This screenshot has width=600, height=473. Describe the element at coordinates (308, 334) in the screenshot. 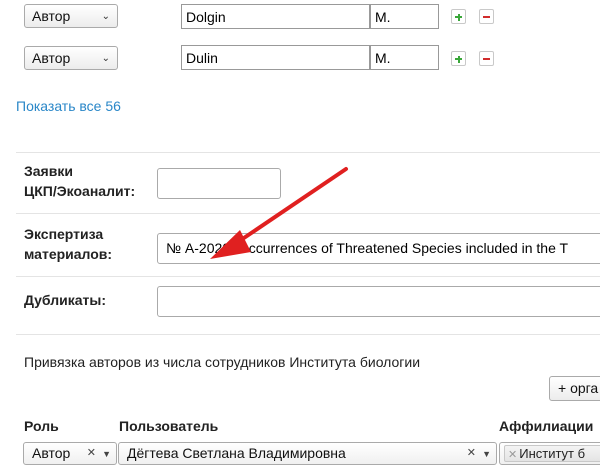

I see `section-divider` at that location.